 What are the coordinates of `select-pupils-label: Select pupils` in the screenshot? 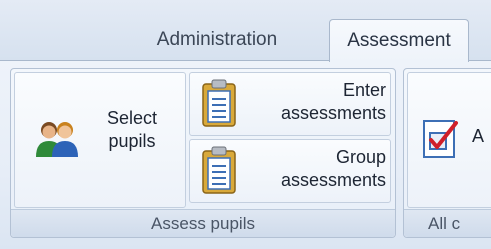 It's located at (132, 130).